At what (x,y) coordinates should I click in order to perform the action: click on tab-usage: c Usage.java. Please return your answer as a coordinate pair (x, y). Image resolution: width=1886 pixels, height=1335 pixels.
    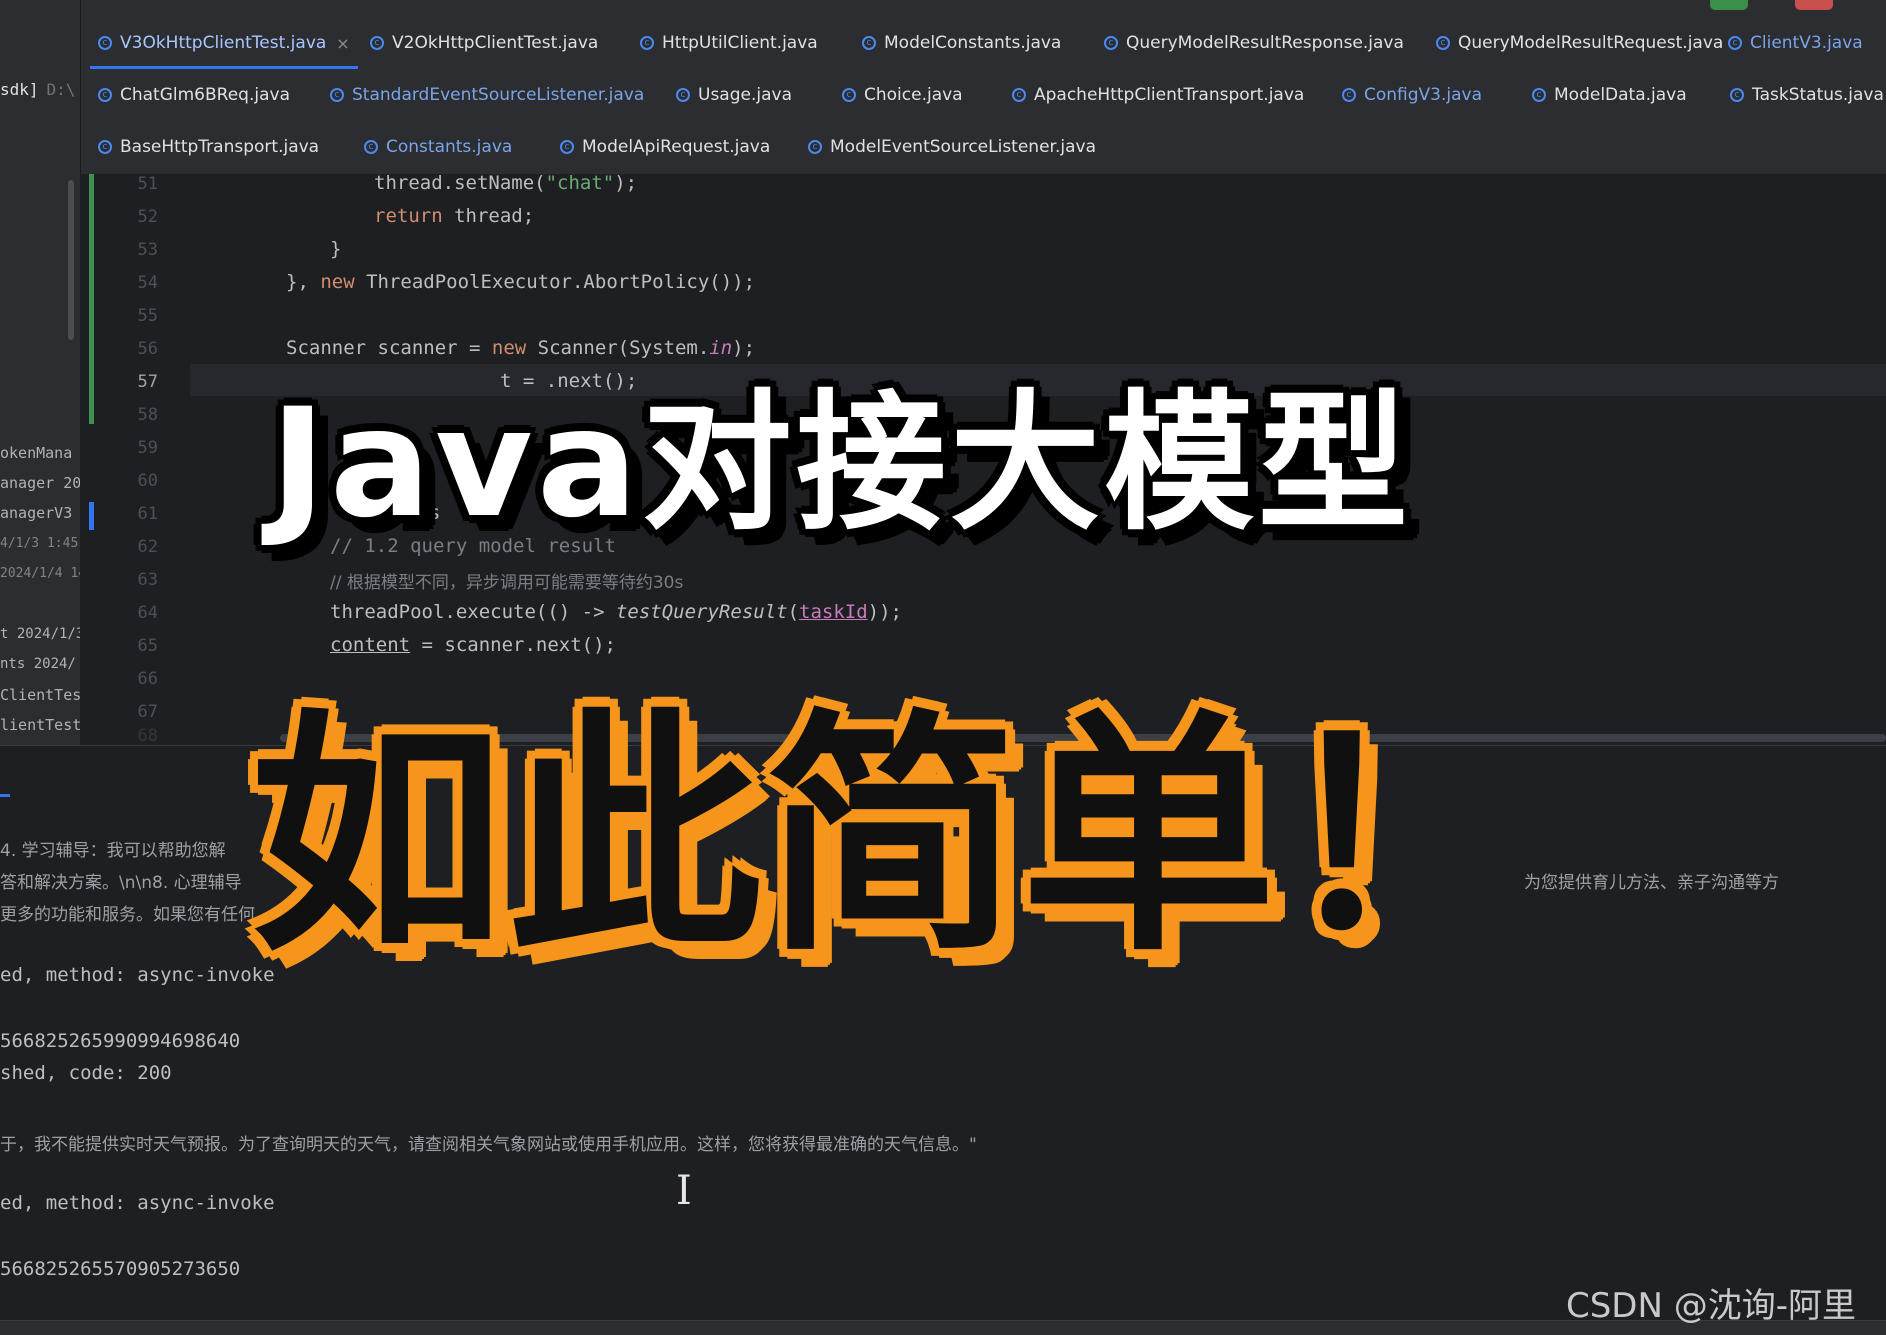
    Looking at the image, I should click on (734, 95).